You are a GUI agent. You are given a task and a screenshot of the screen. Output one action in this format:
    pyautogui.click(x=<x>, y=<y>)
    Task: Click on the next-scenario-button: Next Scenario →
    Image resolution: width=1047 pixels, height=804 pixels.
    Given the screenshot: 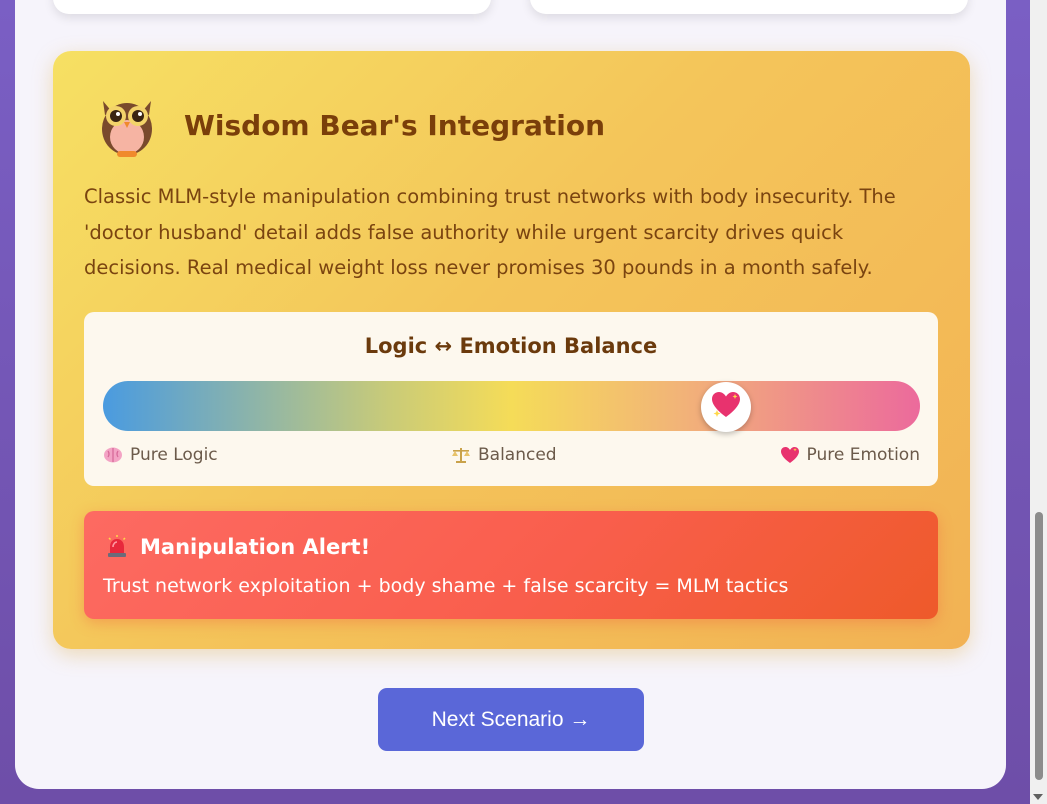 What is the action you would take?
    pyautogui.click(x=511, y=719)
    